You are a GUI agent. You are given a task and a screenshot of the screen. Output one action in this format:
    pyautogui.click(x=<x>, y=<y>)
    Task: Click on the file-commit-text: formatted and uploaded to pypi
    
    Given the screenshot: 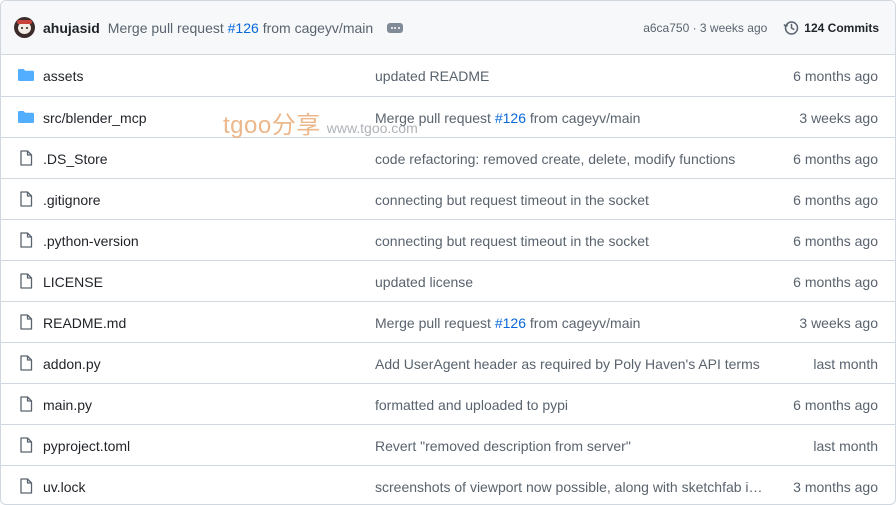 What is the action you would take?
    pyautogui.click(x=471, y=405)
    